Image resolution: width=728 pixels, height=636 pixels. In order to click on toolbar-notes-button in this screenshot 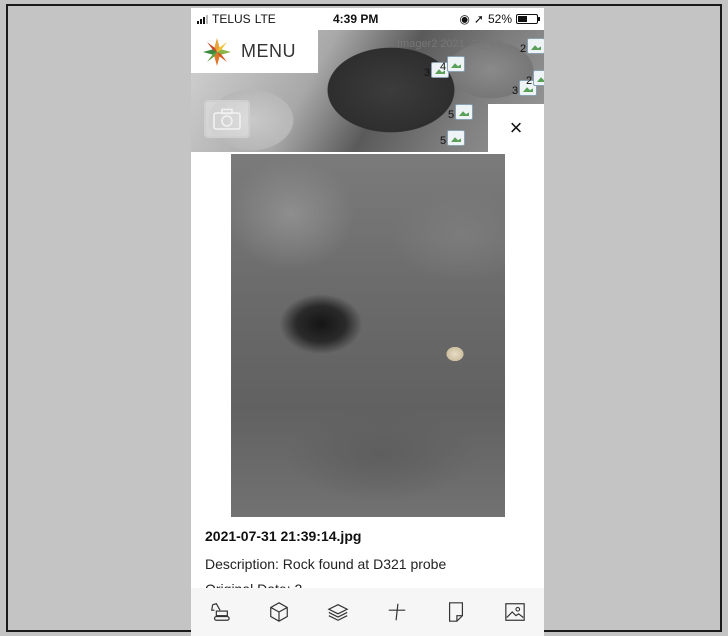, I will do `click(456, 612)`.